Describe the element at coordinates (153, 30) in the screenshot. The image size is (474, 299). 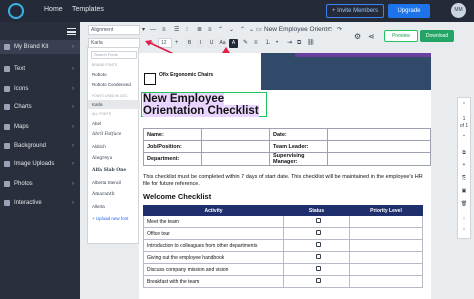
I see `strikethrough-icon: —` at that location.